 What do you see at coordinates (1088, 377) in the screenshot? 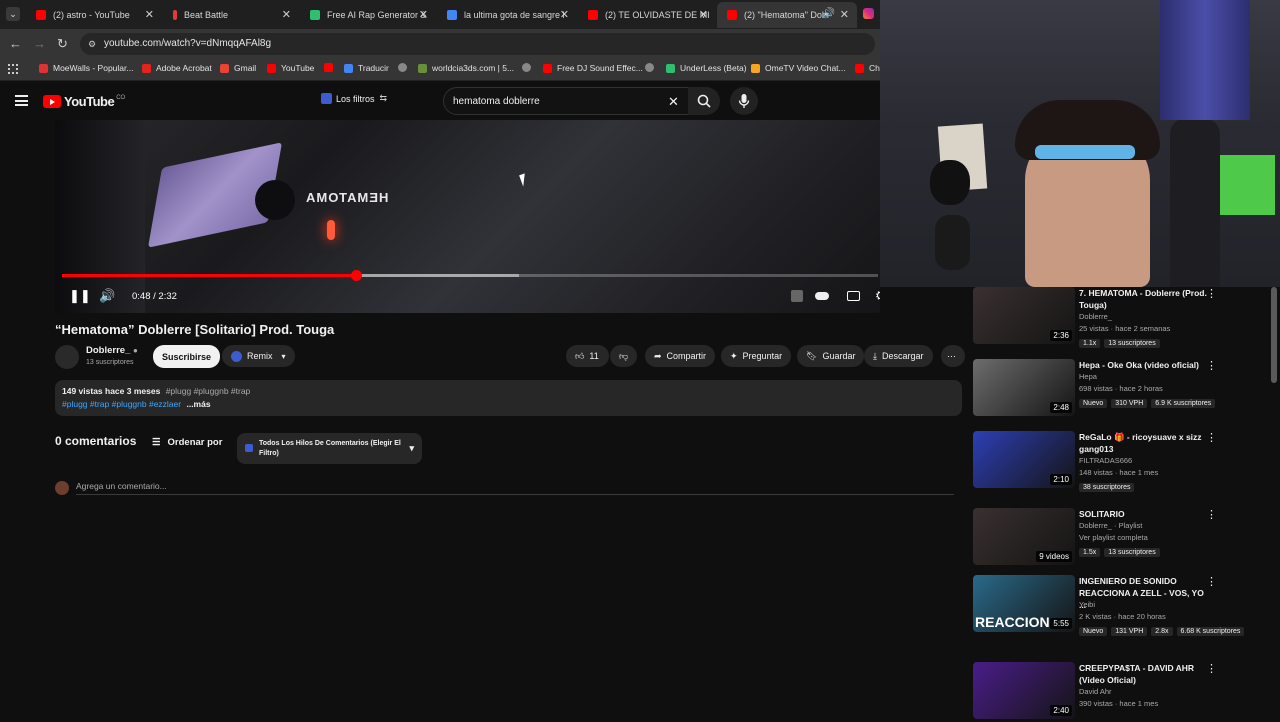
I see `recommendation-channel: Hepa` at bounding box center [1088, 377].